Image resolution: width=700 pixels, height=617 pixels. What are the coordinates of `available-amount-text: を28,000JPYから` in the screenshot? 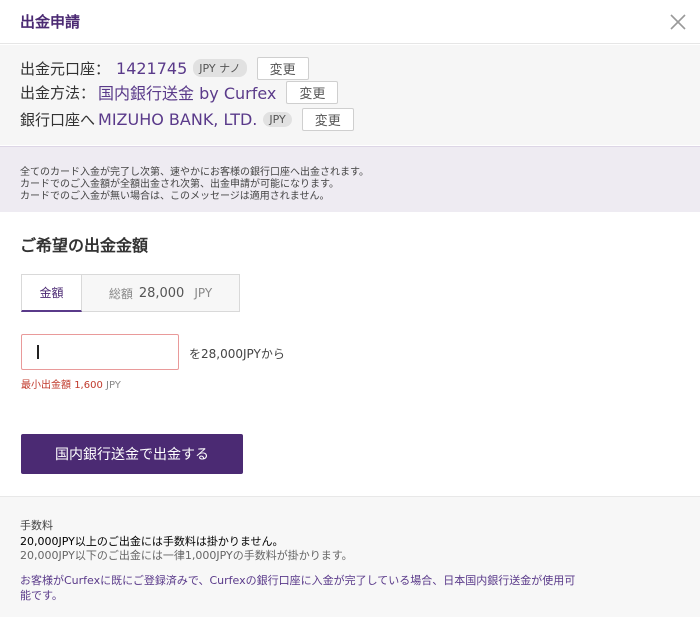 It's located at (237, 354).